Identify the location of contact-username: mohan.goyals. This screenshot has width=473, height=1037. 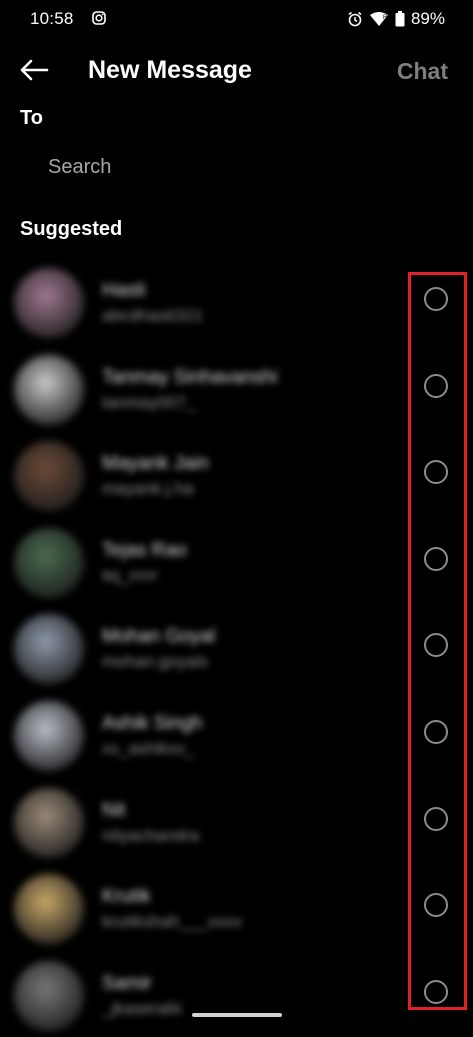
(155, 662).